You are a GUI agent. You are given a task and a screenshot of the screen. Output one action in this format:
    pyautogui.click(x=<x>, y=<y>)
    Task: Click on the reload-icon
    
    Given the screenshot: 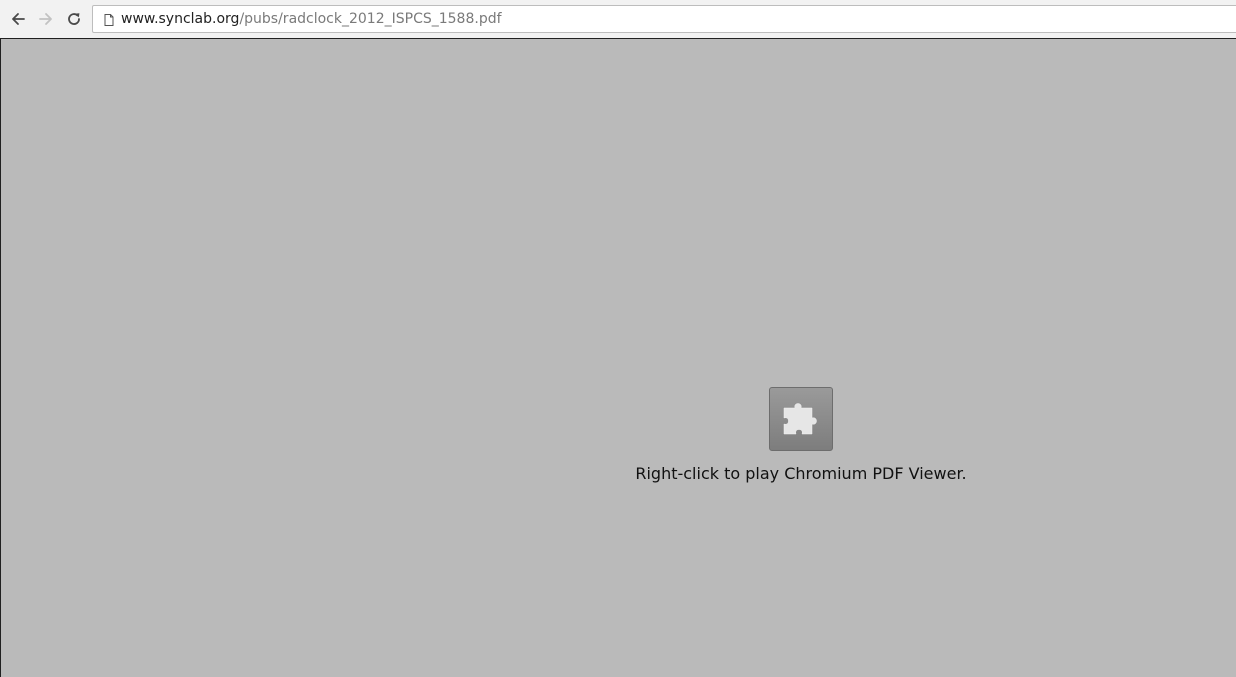 What is the action you would take?
    pyautogui.click(x=74, y=19)
    